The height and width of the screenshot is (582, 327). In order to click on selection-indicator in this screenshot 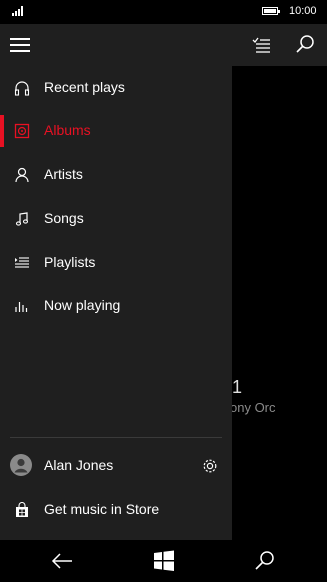, I will do `click(2, 131)`.